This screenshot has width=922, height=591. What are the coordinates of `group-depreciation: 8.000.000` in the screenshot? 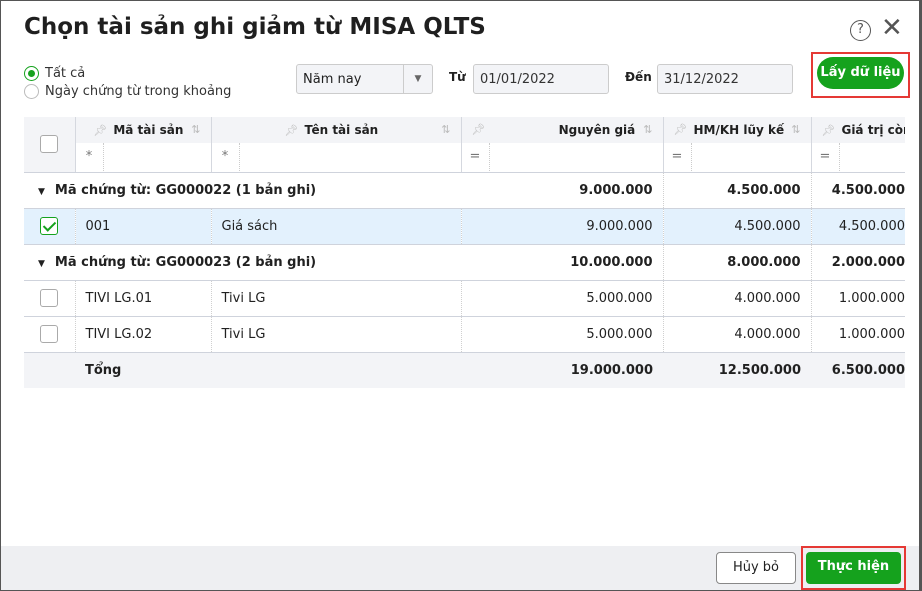 It's located at (737, 262).